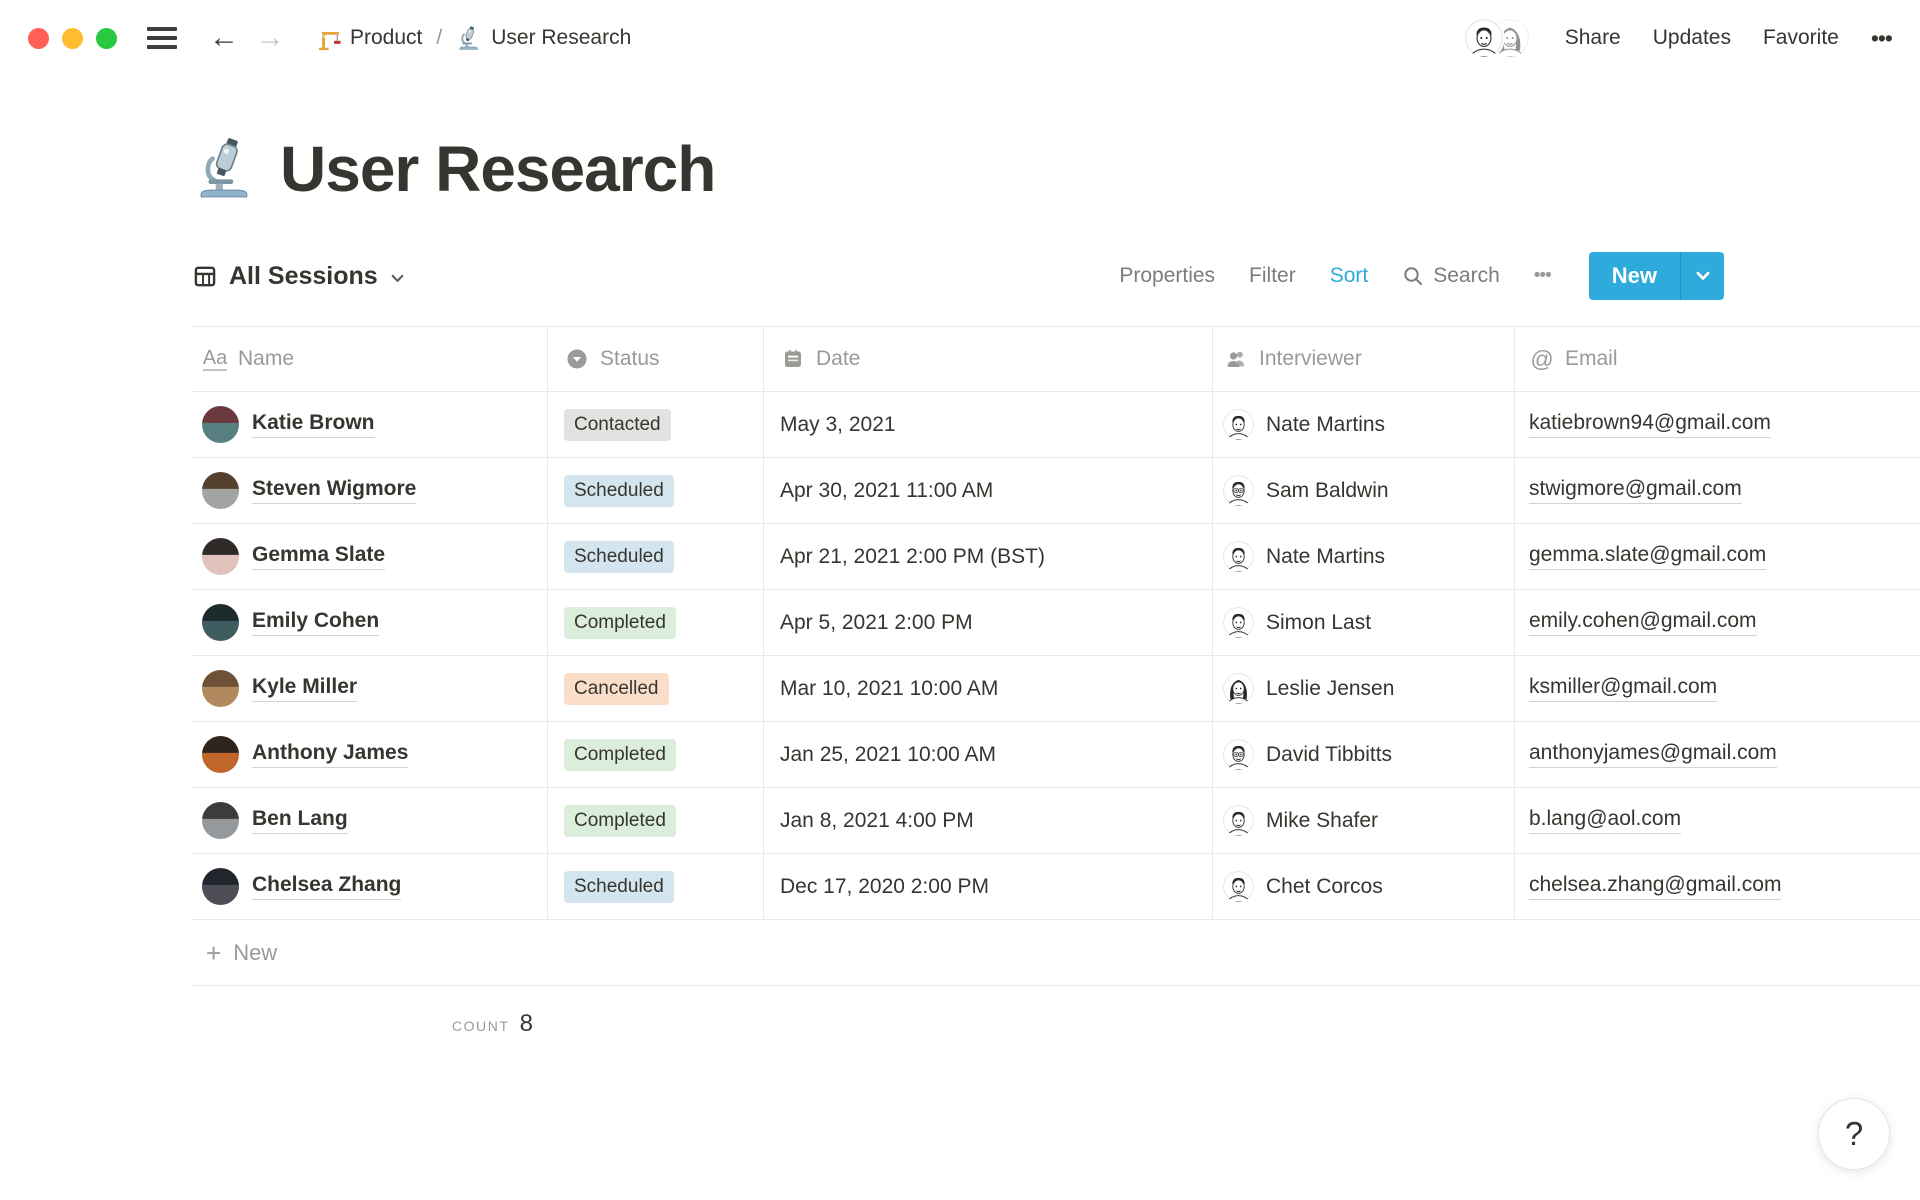 This screenshot has height=1200, width=1920. I want to click on name-cell: Chelsea Zhang, so click(369, 886).